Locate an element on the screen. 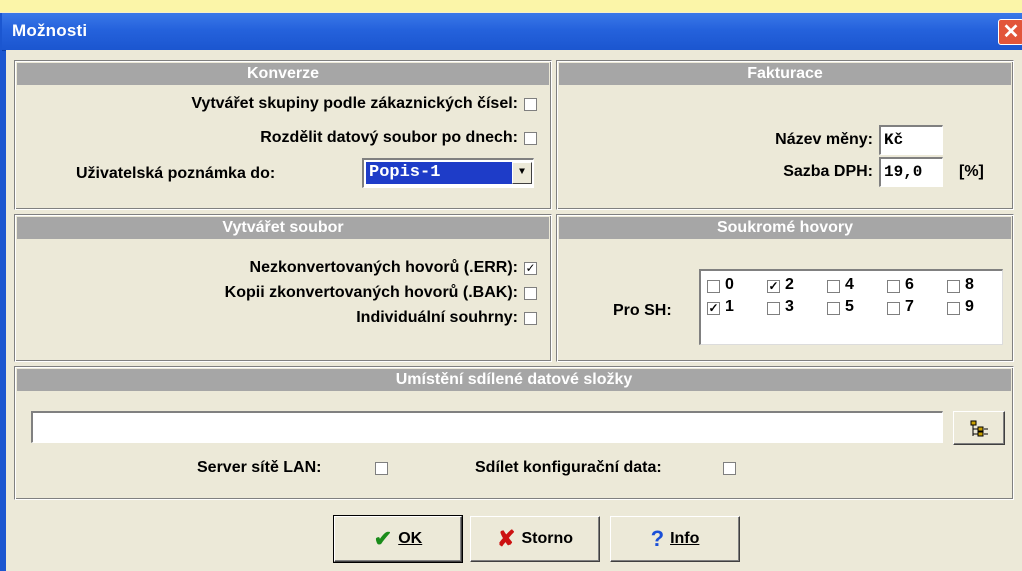 The width and height of the screenshot is (1022, 571). share-config-label: Sdílet konfigurační data: is located at coordinates (568, 467).